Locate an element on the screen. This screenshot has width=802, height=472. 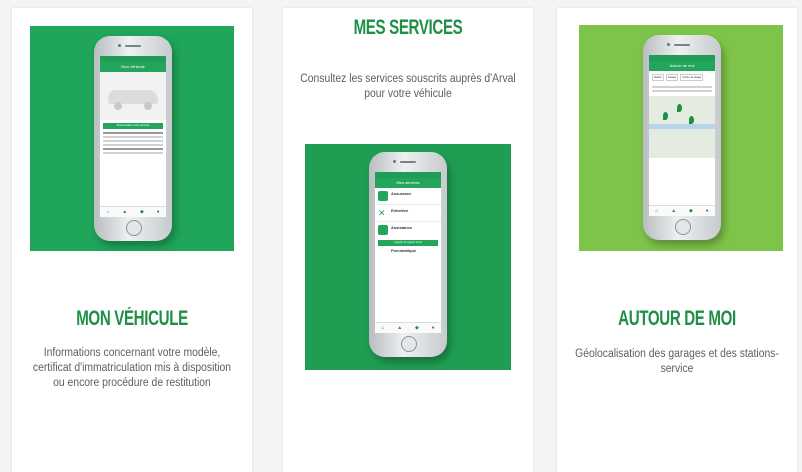
personalize-button: Personnaliser votre véhicule is located at coordinates (133, 126).